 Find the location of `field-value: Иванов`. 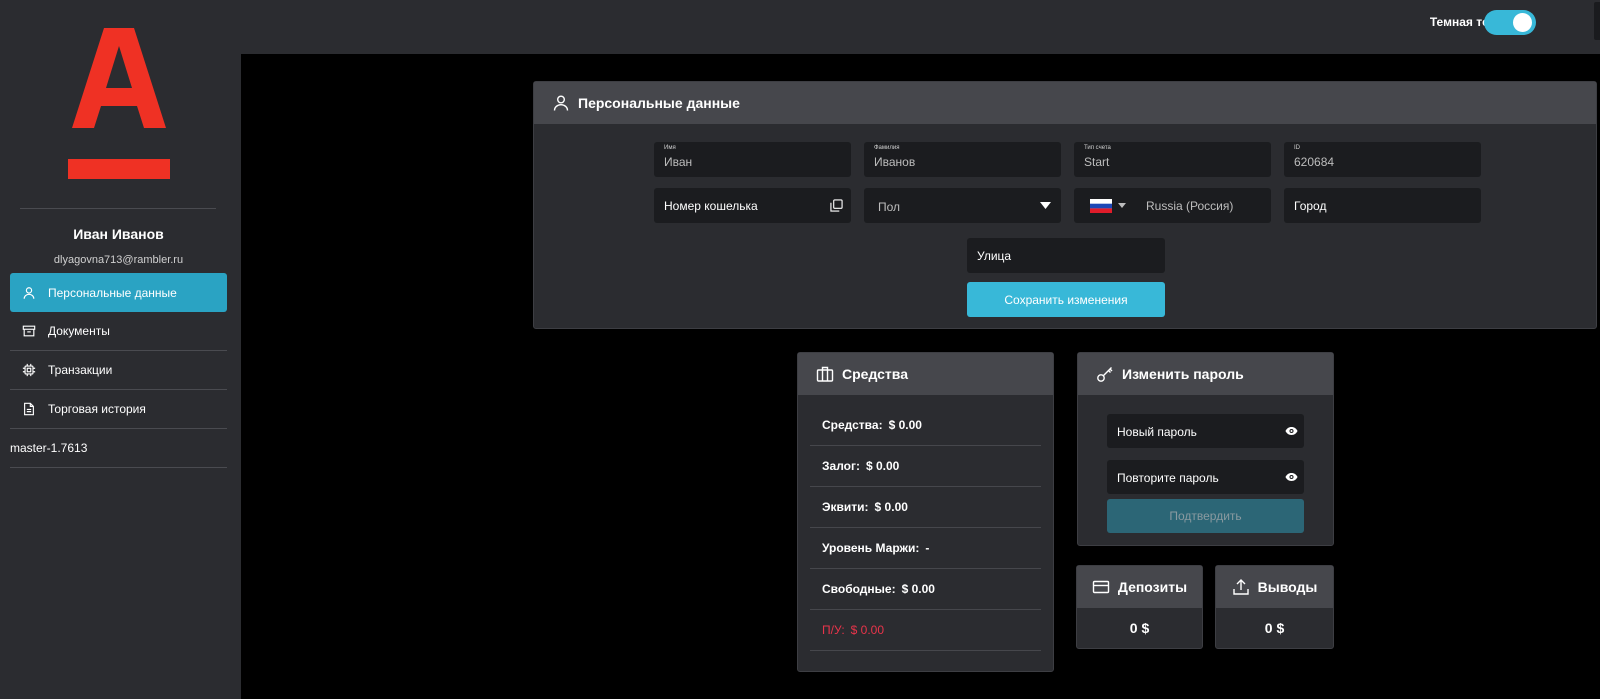

field-value: Иванов is located at coordinates (895, 162).